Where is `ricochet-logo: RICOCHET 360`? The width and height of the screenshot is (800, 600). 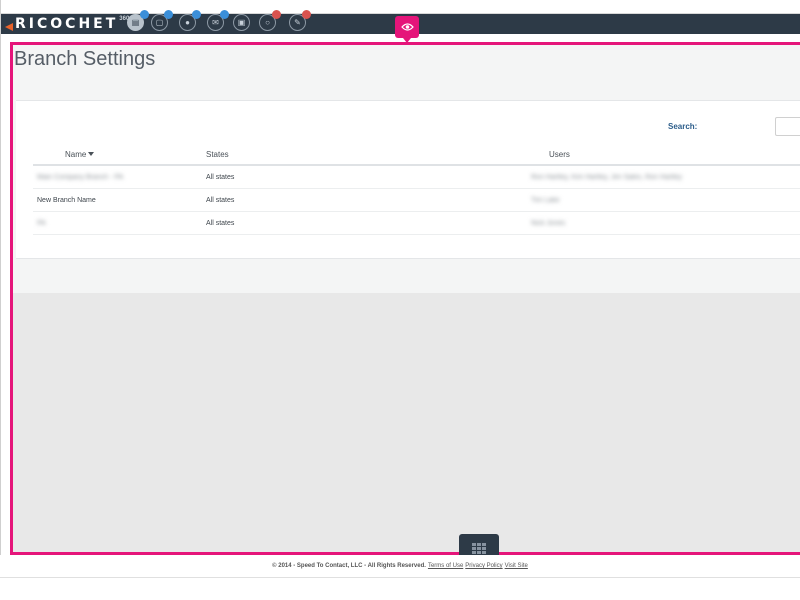 ricochet-logo: RICOCHET 360 is located at coordinates (67, 24).